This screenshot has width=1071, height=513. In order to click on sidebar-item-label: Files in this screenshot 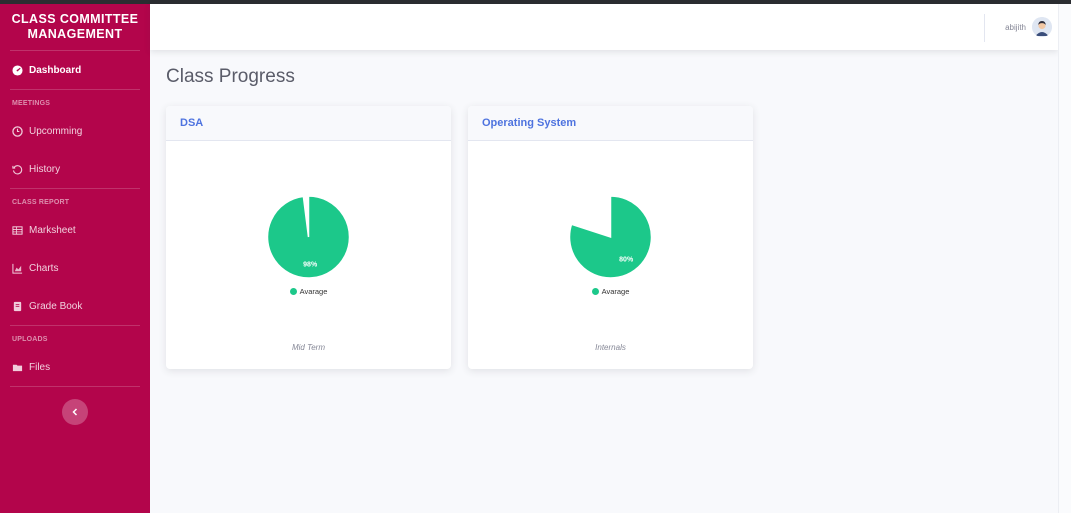, I will do `click(40, 367)`.